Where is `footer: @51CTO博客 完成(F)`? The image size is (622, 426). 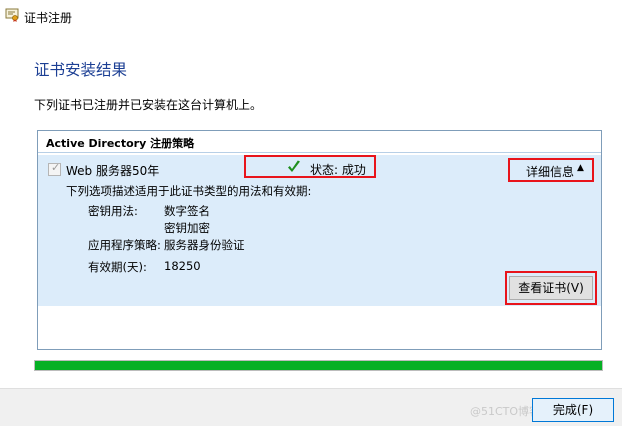 footer: @51CTO博客 完成(F) is located at coordinates (311, 407).